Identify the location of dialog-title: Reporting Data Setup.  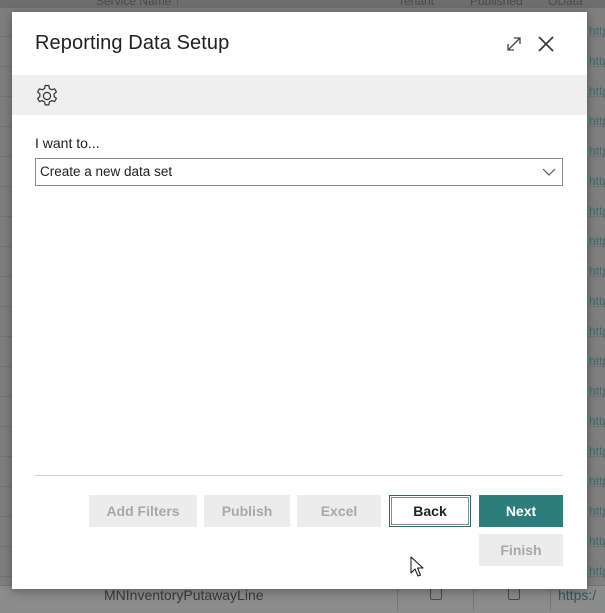
(132, 43).